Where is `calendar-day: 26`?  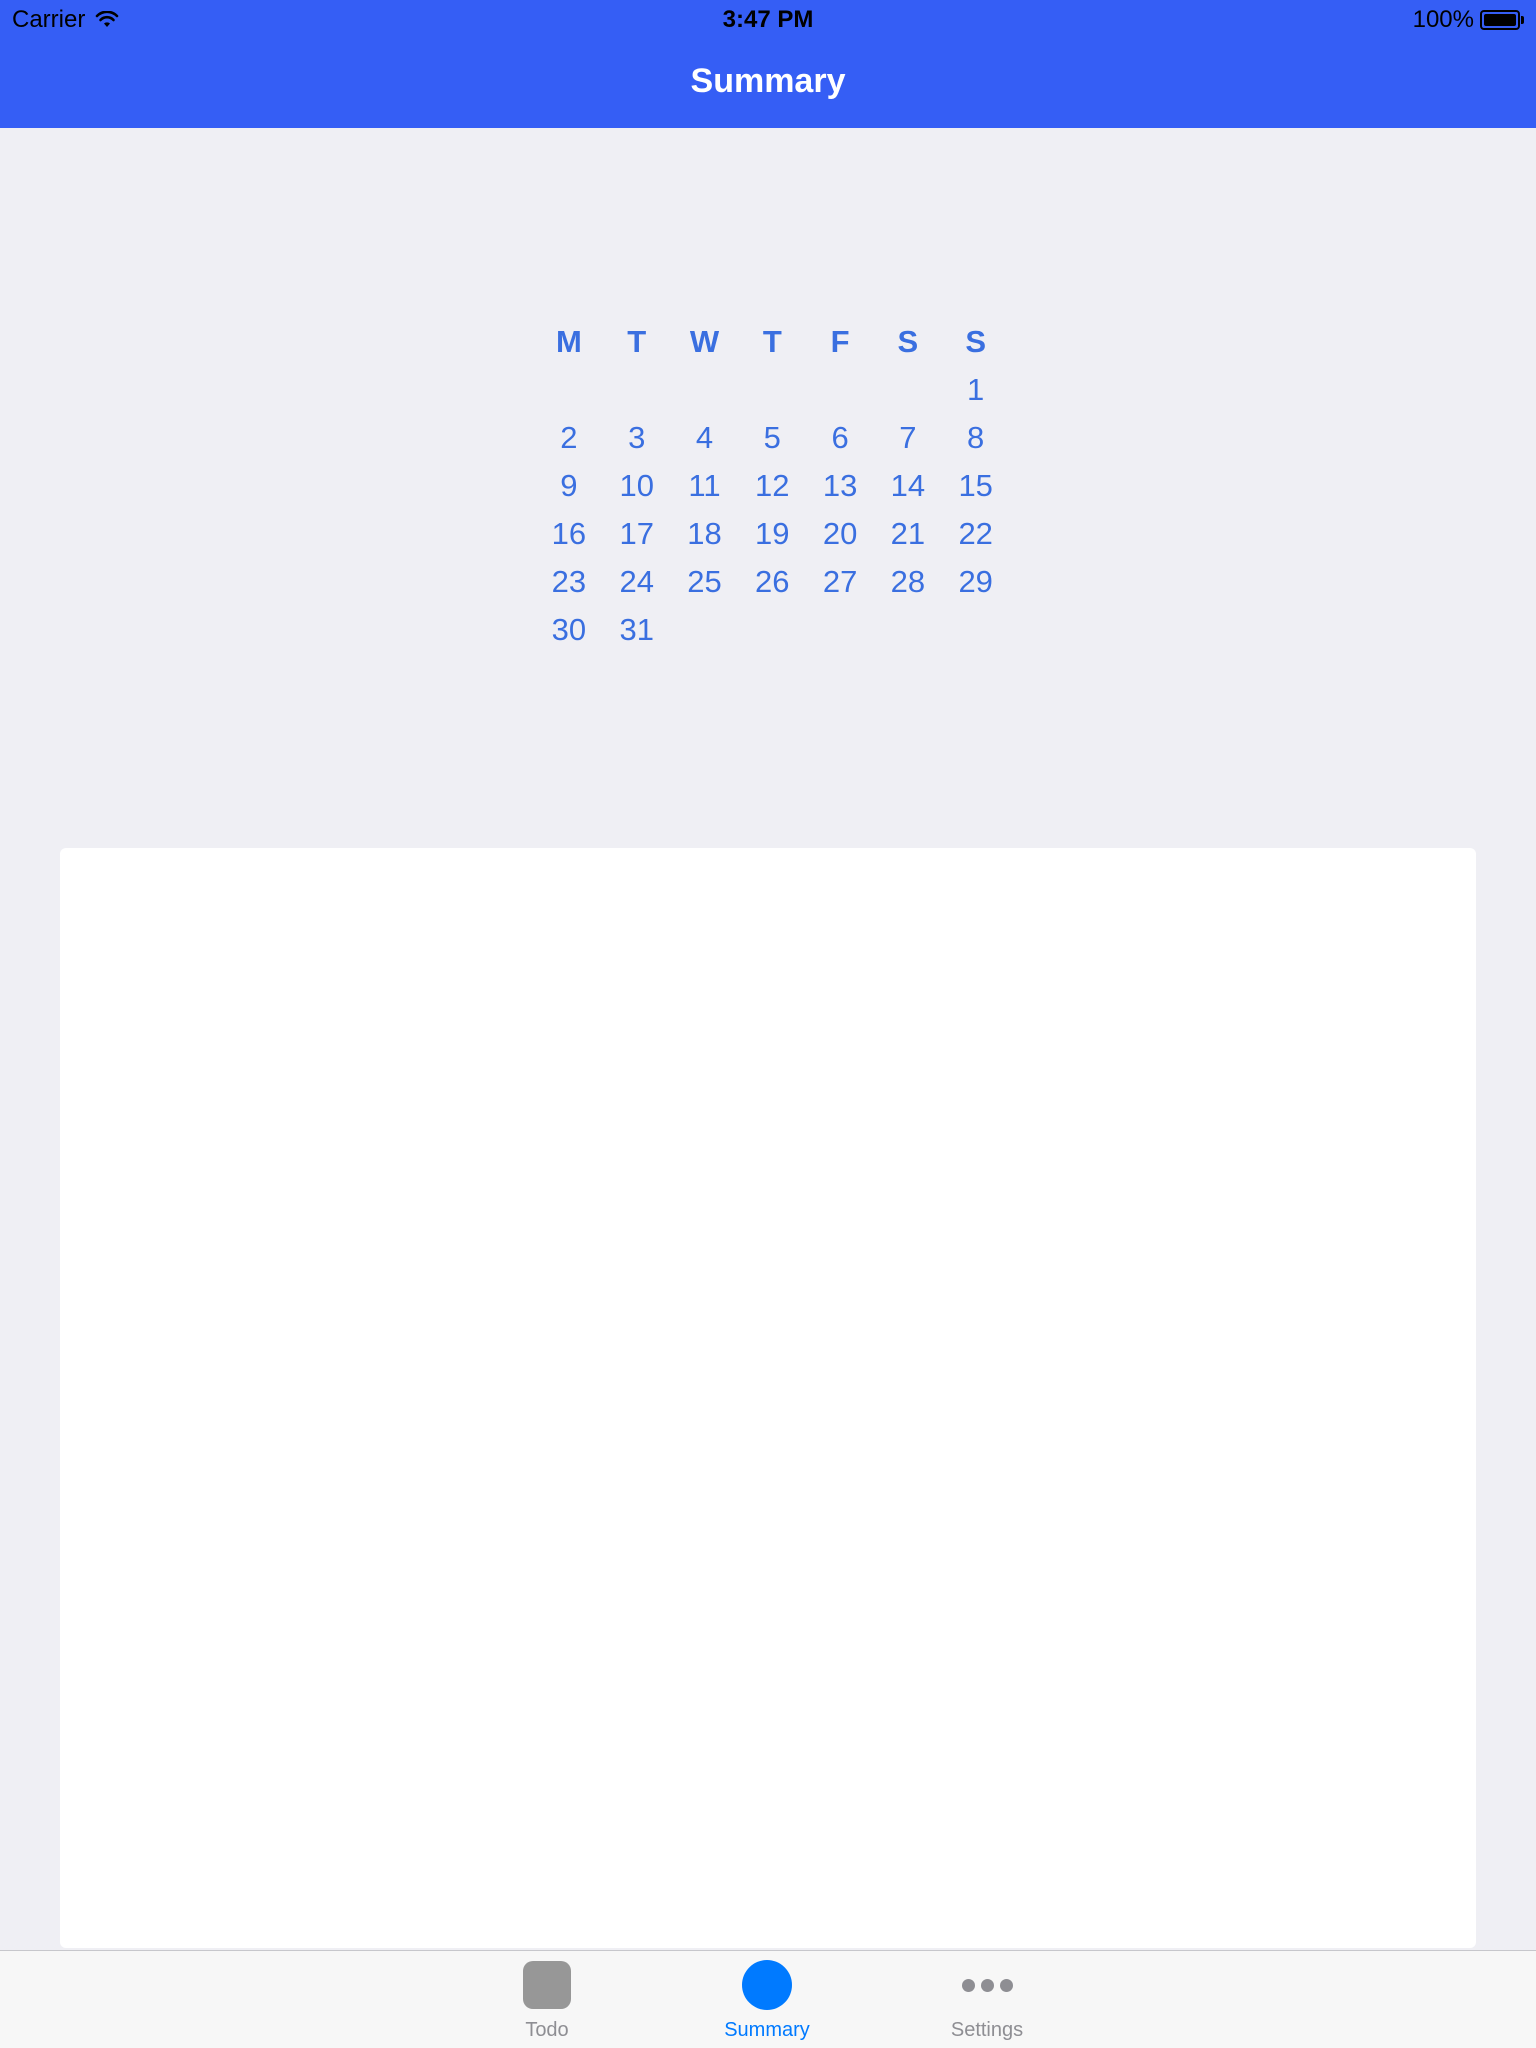
calendar-day: 26 is located at coordinates (772, 582).